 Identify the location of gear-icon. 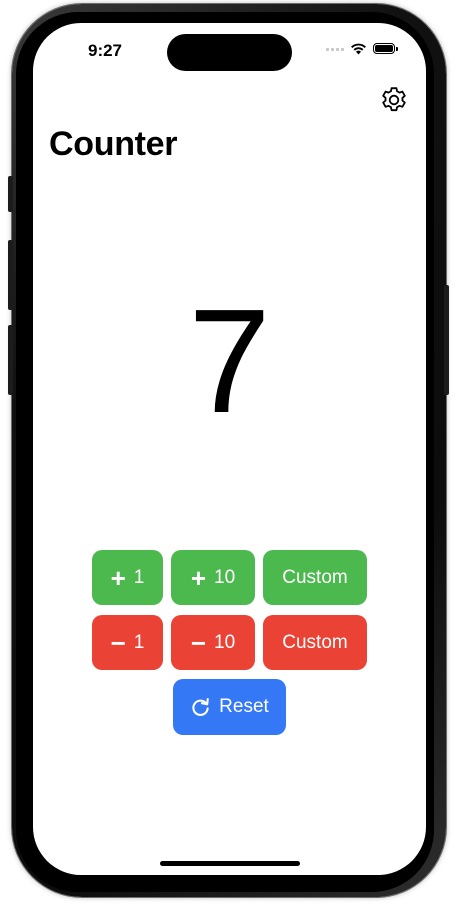
(394, 100).